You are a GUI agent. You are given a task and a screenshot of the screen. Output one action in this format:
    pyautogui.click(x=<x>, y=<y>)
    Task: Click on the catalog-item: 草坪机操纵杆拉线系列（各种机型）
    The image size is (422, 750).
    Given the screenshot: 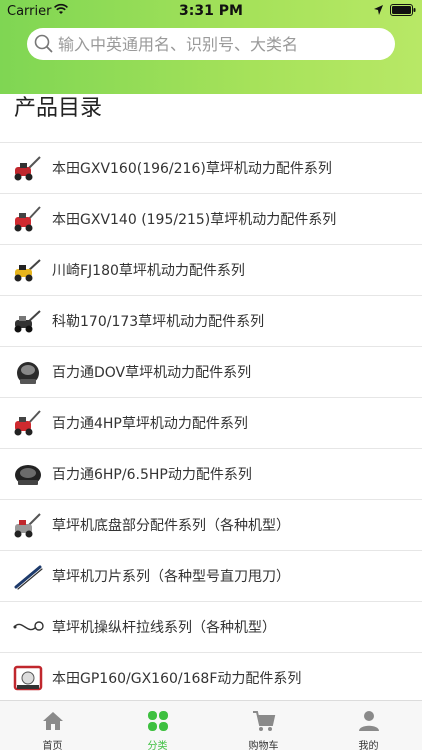 What is the action you would take?
    pyautogui.click(x=211, y=627)
    